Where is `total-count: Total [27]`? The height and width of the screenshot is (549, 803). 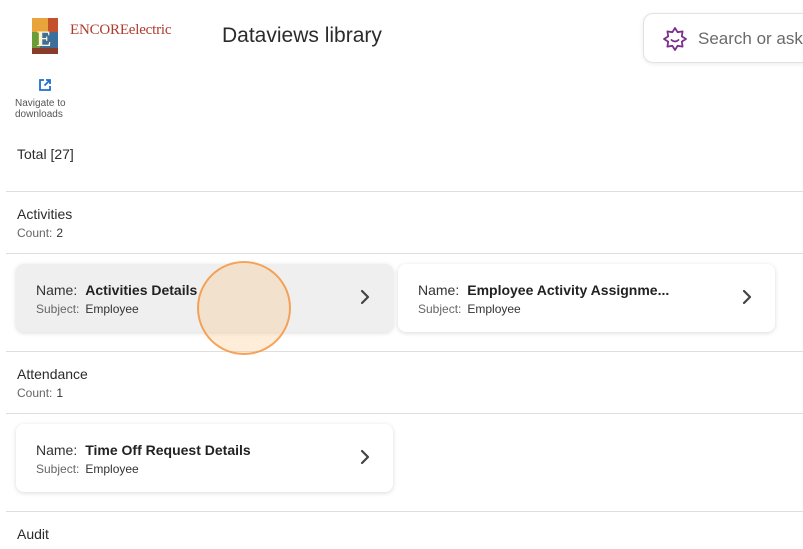 total-count: Total [27] is located at coordinates (45, 154).